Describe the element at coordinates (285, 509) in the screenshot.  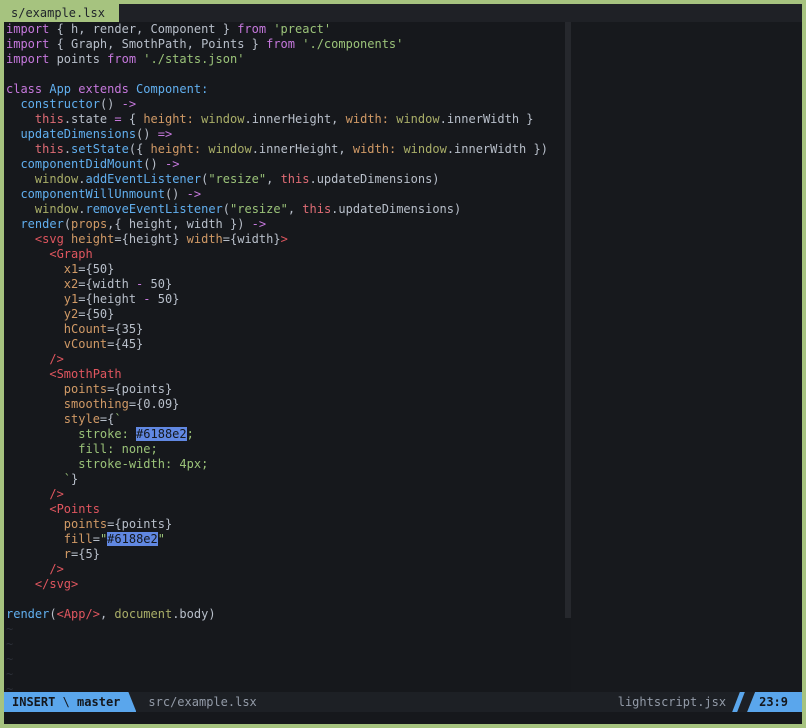
I see `code-line: <Points` at that location.